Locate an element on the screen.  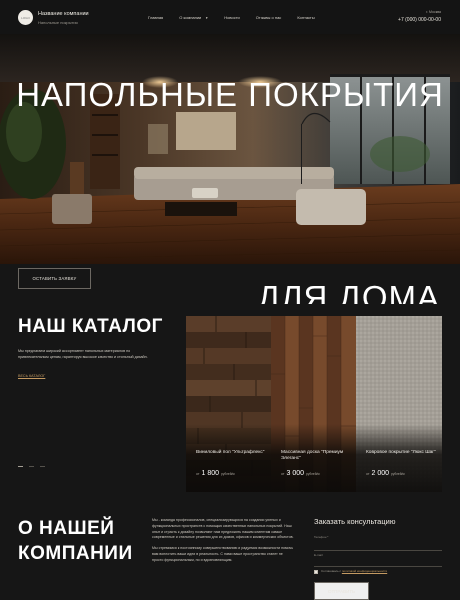
nav-item-contacts: Контакты is located at coordinates (305, 17).